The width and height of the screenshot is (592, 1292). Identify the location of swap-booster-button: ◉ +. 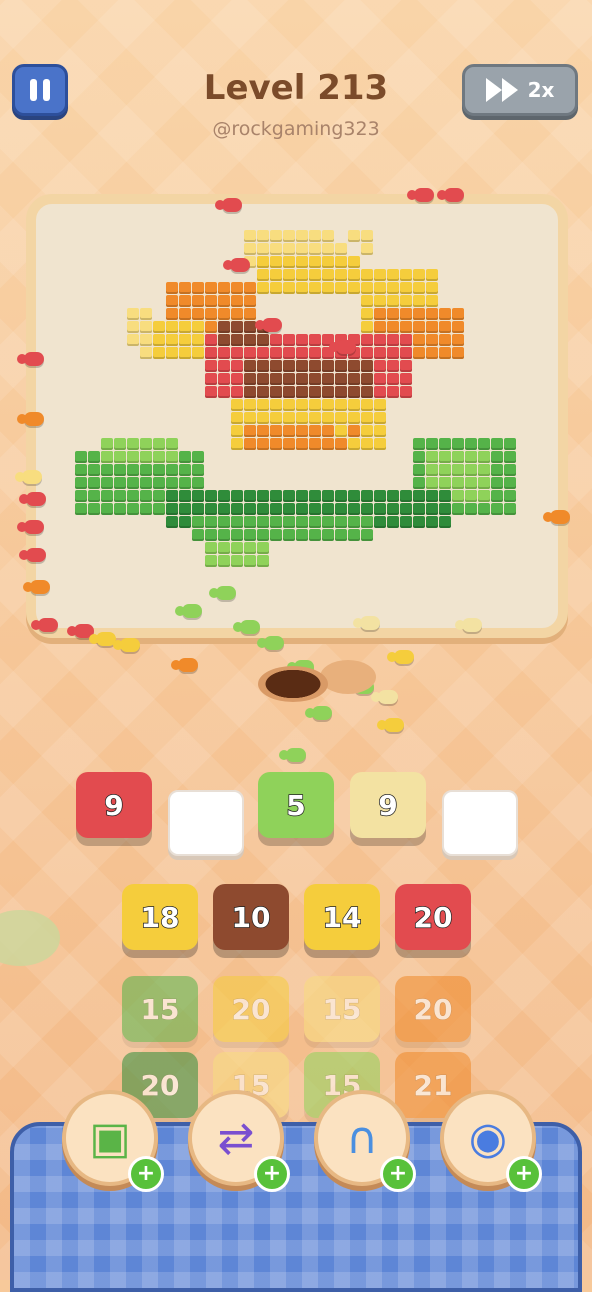
(491, 1141).